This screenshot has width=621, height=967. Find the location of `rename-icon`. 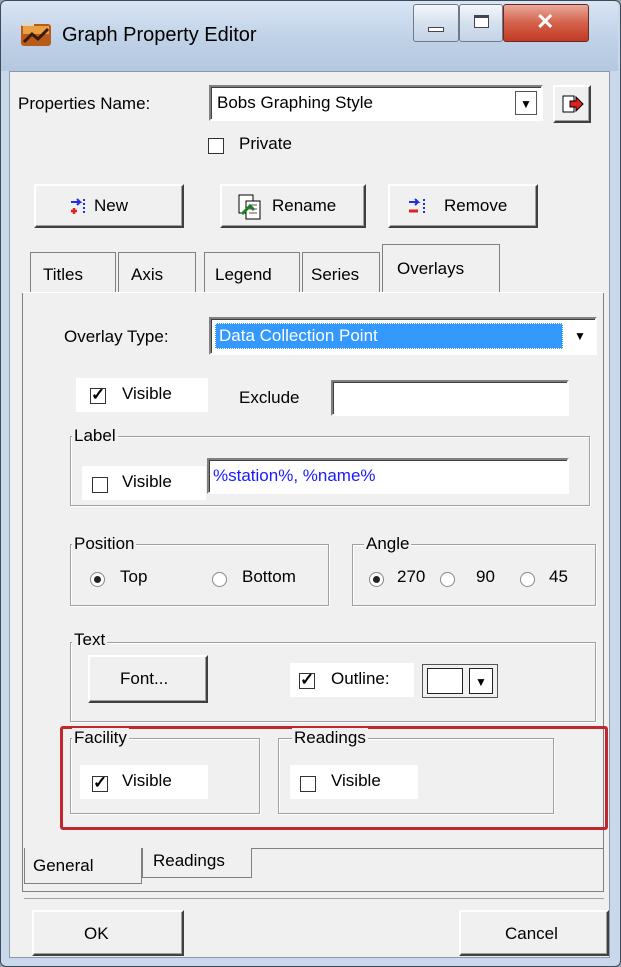

rename-icon is located at coordinates (249, 207).